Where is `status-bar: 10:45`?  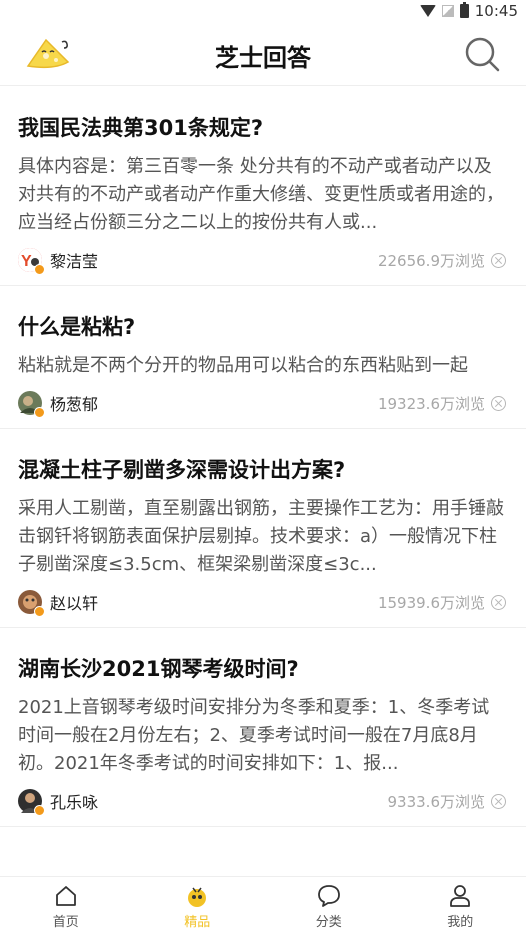
status-bar: 10:45 is located at coordinates (263, 11).